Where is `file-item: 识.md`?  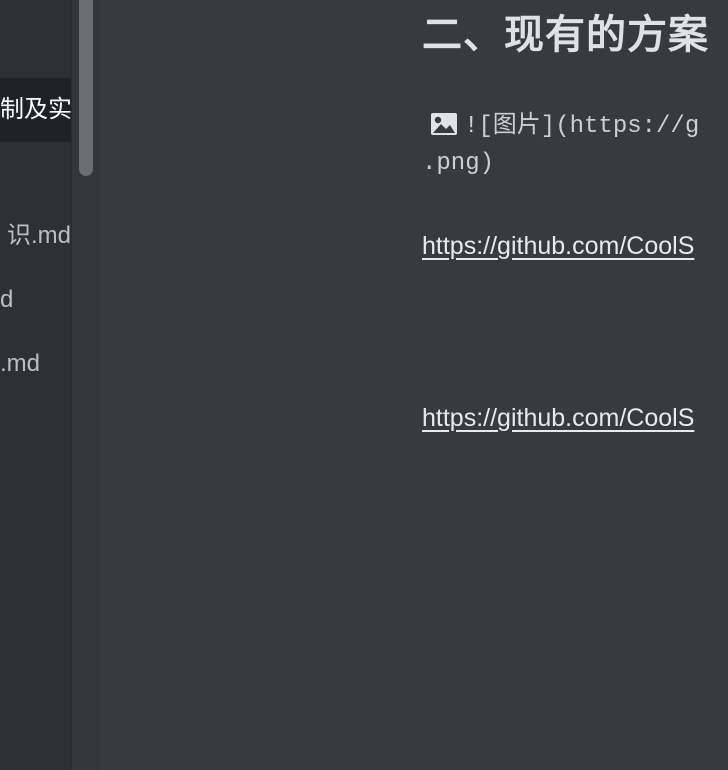 file-item: 识.md is located at coordinates (35, 236).